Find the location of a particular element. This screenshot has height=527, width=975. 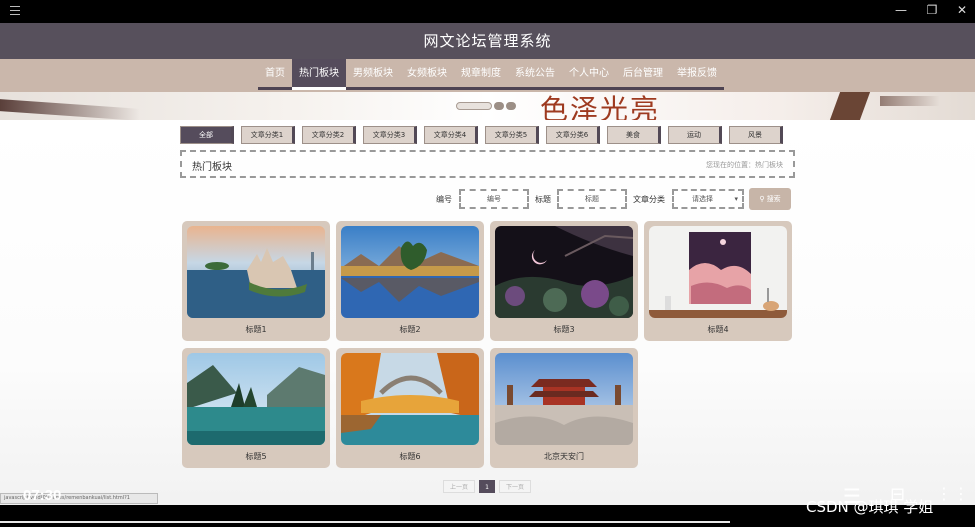

banner-deco-text: 色泽光亮 is located at coordinates (600, 106).